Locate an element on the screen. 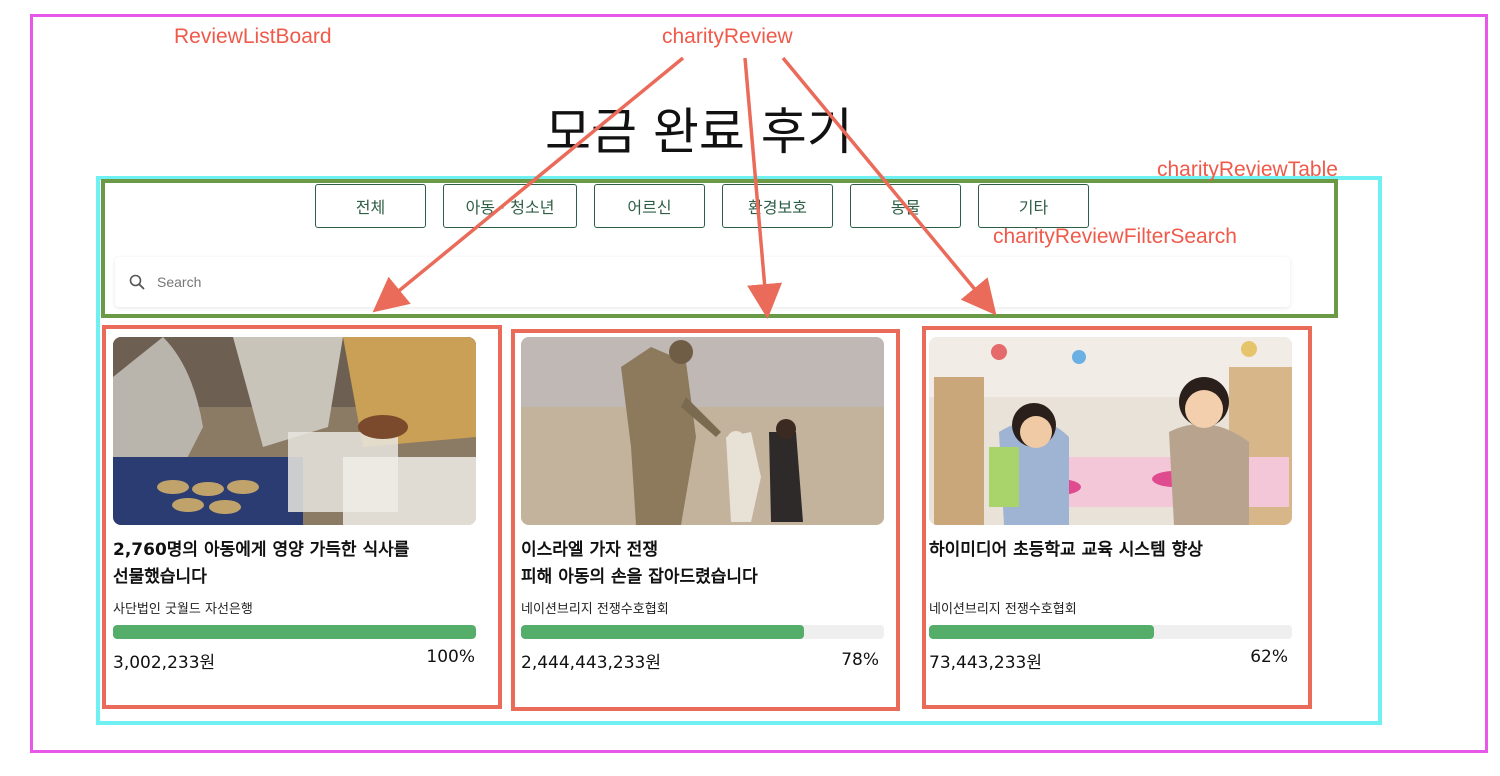 The width and height of the screenshot is (1500, 776). donation-percent: 78% is located at coordinates (860, 660).